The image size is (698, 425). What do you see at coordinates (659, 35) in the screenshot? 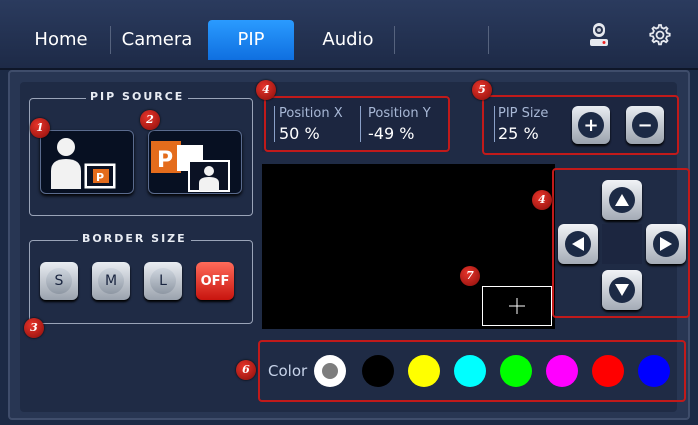
I see `gear-icon` at bounding box center [659, 35].